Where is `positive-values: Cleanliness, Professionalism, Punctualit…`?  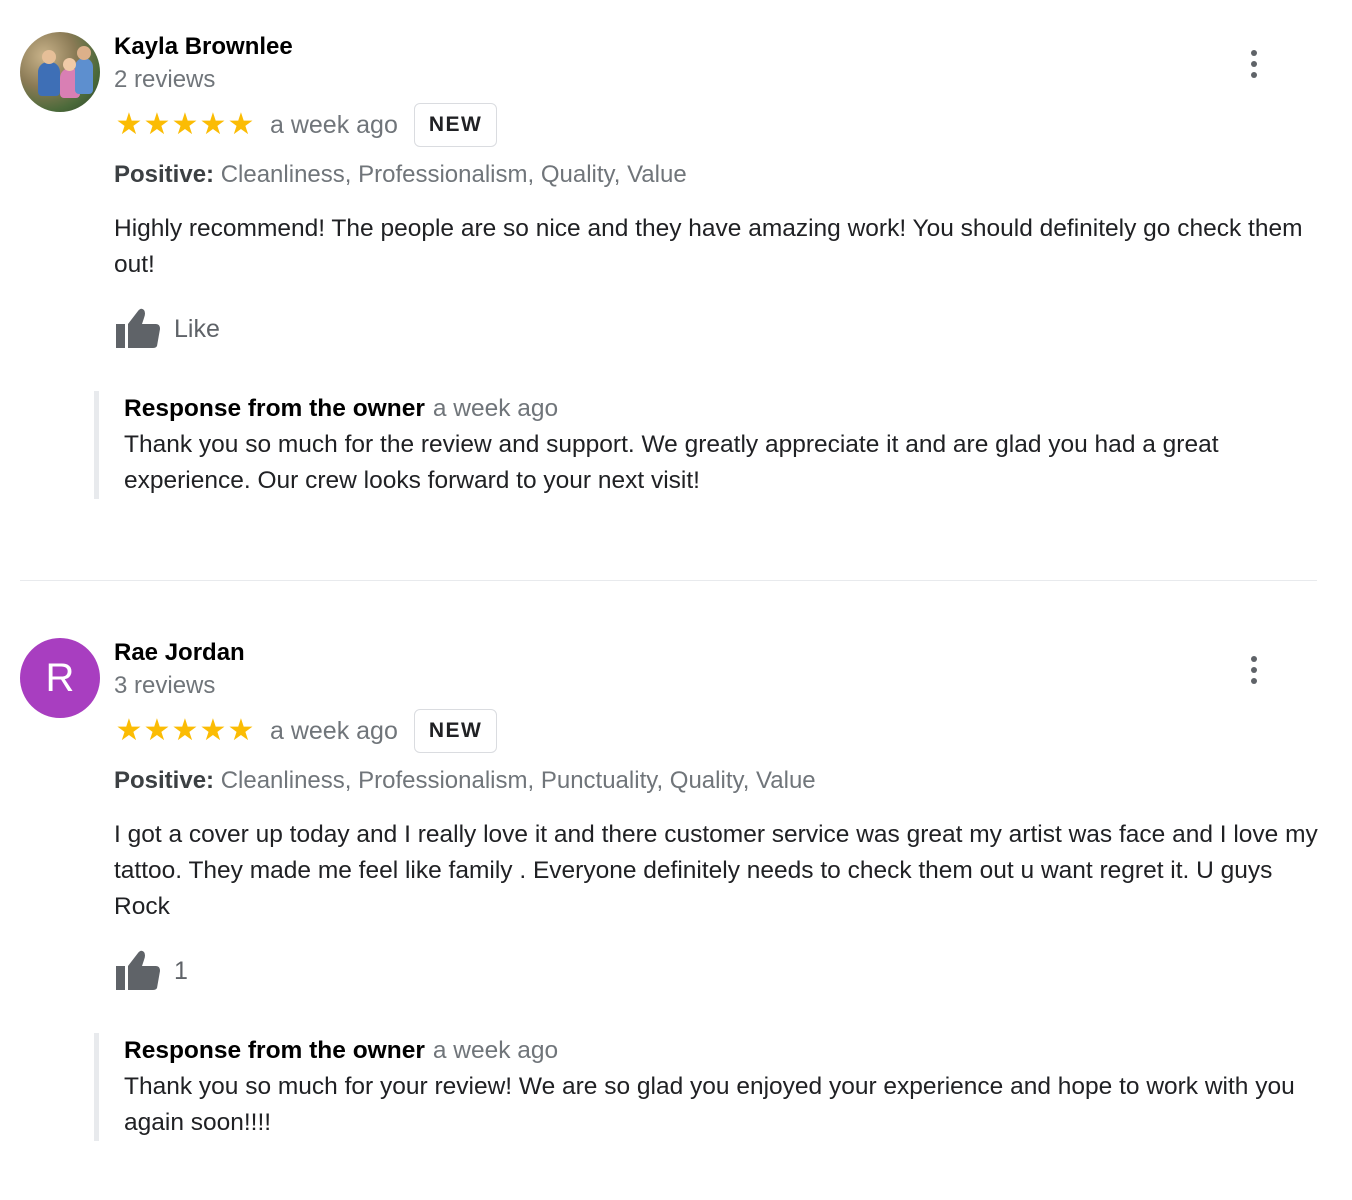
positive-values: Cleanliness, Professionalism, Punctualit… is located at coordinates (515, 780).